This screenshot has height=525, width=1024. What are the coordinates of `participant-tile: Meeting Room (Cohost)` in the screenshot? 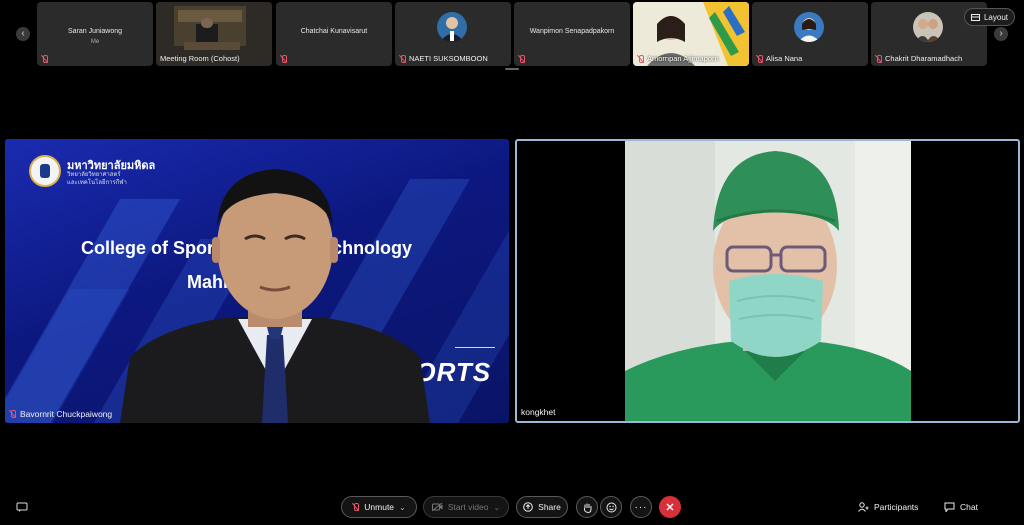 It's located at (214, 34).